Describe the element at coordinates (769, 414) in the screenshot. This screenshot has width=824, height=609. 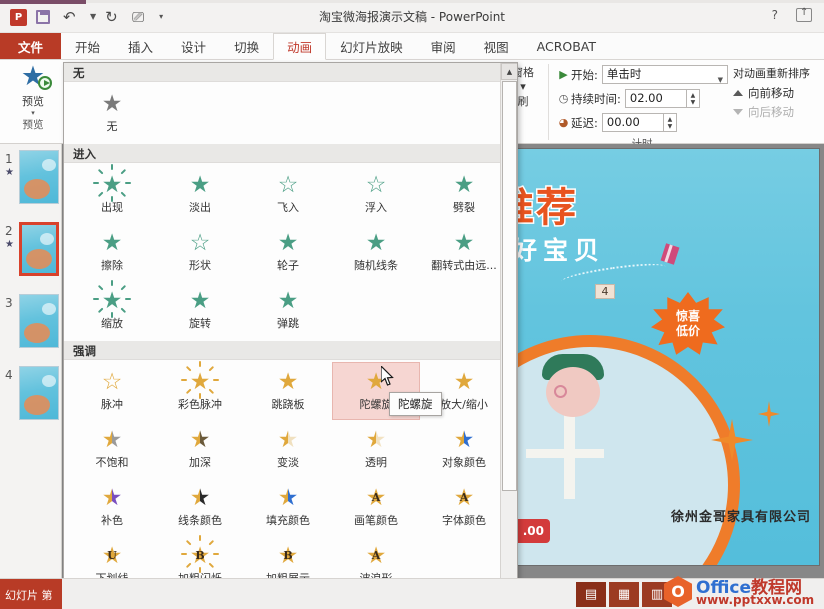
I see `sparkle-small` at that location.